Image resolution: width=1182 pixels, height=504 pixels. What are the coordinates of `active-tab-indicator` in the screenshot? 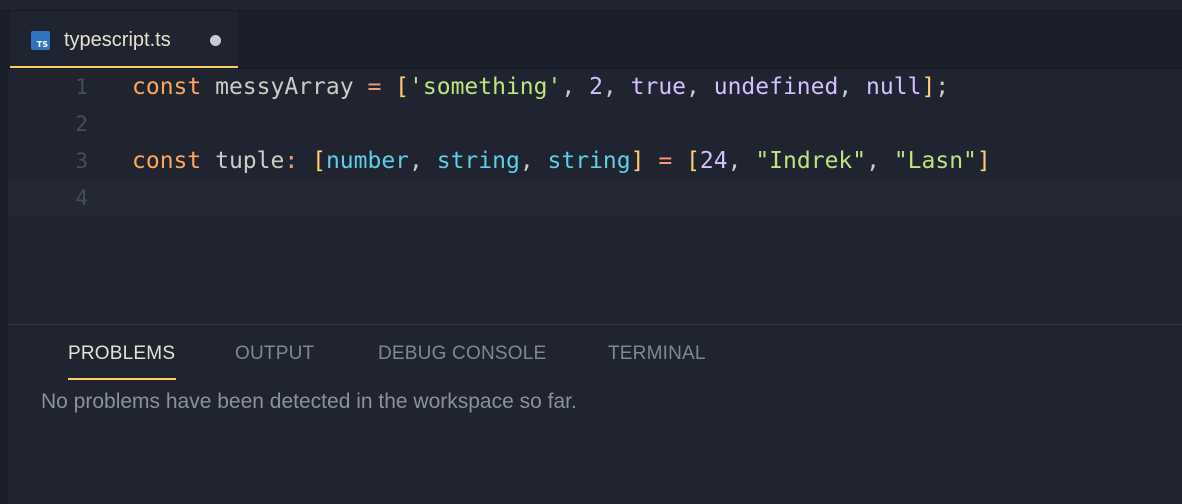 It's located at (122, 379).